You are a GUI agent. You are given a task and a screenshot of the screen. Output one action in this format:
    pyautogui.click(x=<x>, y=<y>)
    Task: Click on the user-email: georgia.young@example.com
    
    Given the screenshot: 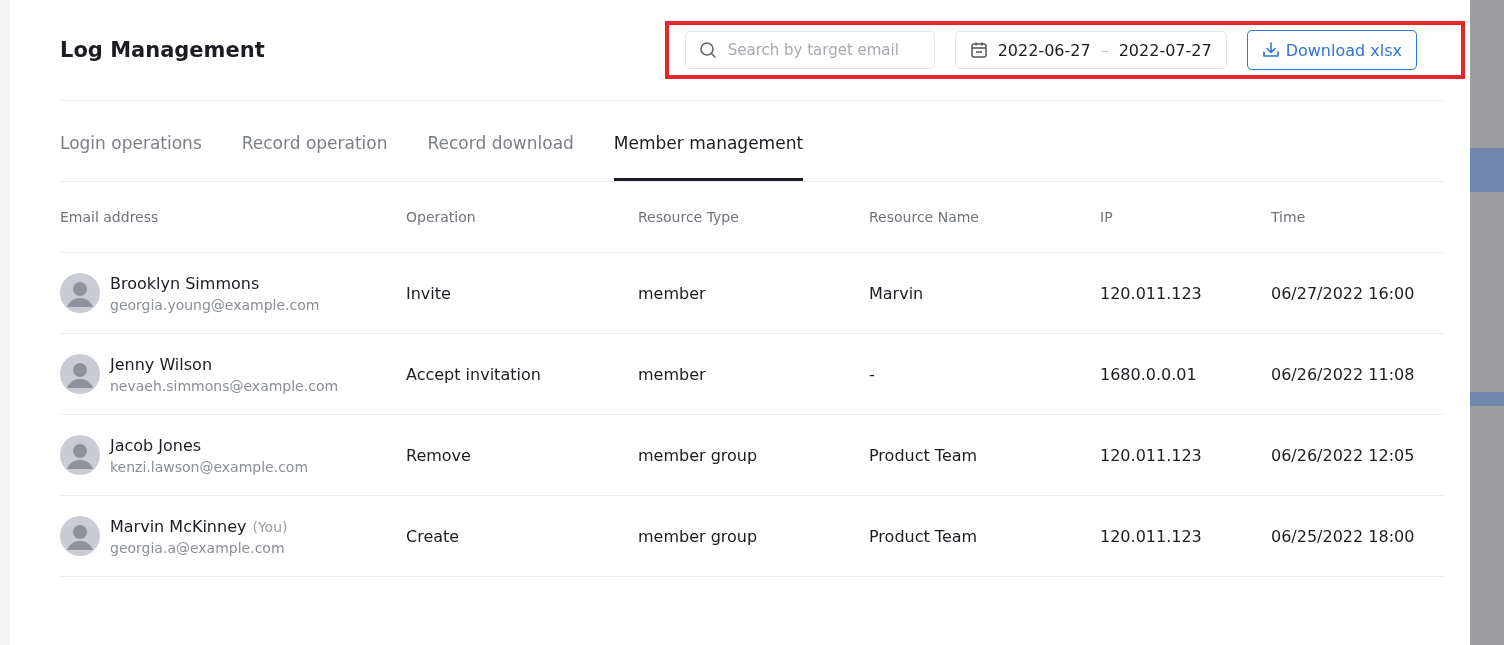 What is the action you would take?
    pyautogui.click(x=215, y=304)
    